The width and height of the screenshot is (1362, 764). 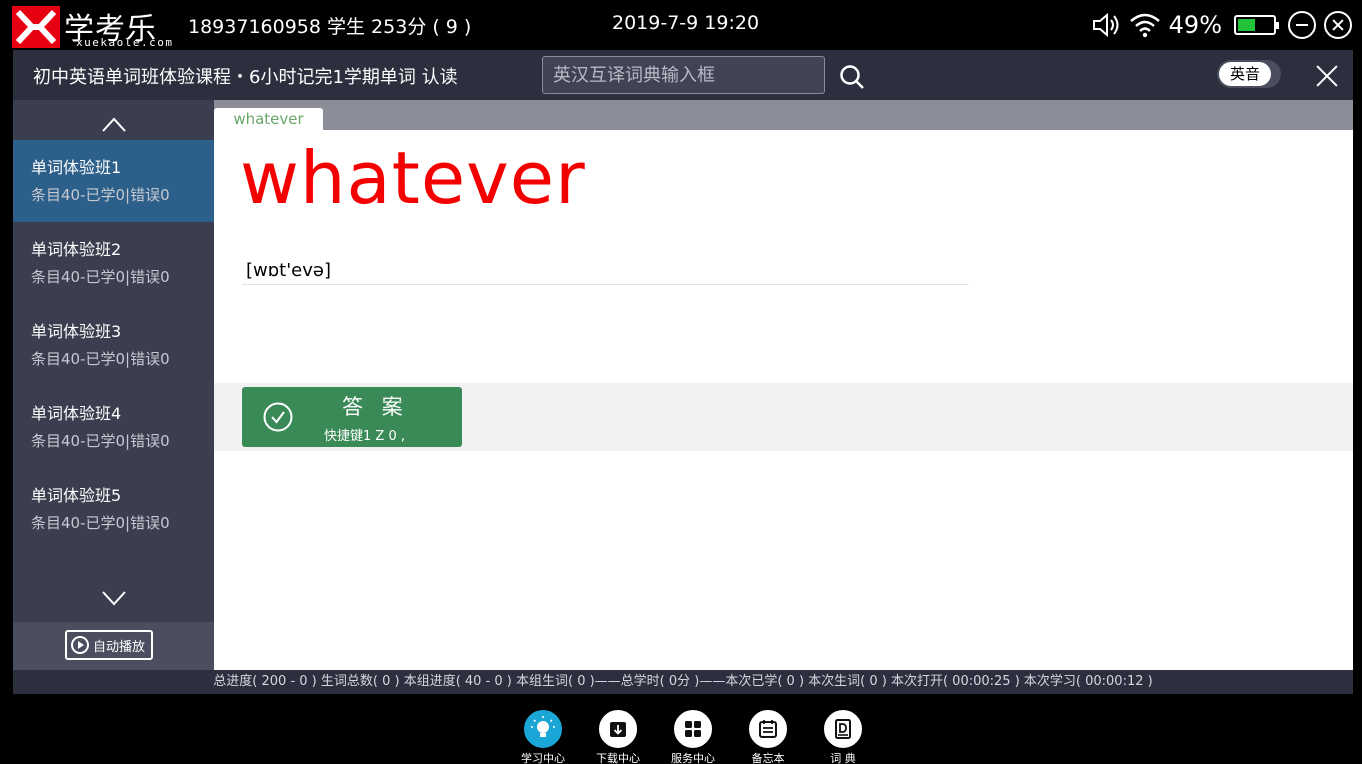 I want to click on close-course-button, so click(x=1327, y=76).